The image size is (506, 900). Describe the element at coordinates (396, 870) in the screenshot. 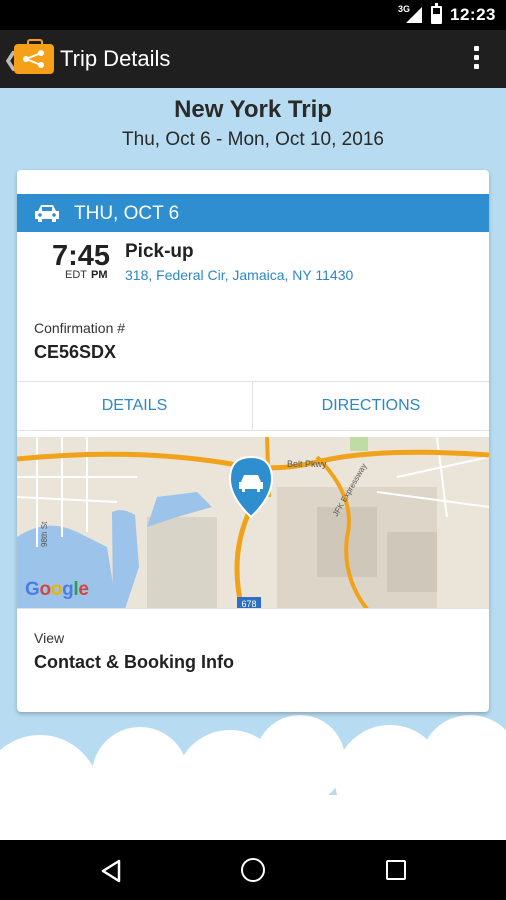

I see `nav-recents-icon` at that location.